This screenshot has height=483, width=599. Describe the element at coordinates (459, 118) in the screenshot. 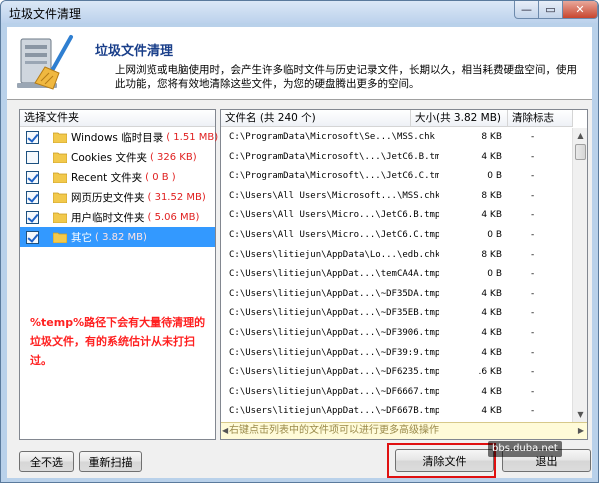

I see `column-size: 大小(共 3.82 MB)` at that location.